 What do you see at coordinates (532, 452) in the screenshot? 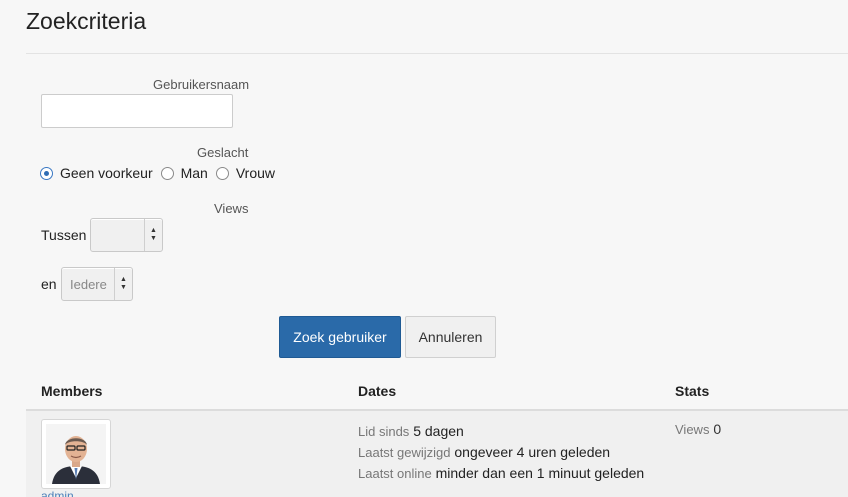
I see `date-value: ongeveer 4 uren geleden` at bounding box center [532, 452].